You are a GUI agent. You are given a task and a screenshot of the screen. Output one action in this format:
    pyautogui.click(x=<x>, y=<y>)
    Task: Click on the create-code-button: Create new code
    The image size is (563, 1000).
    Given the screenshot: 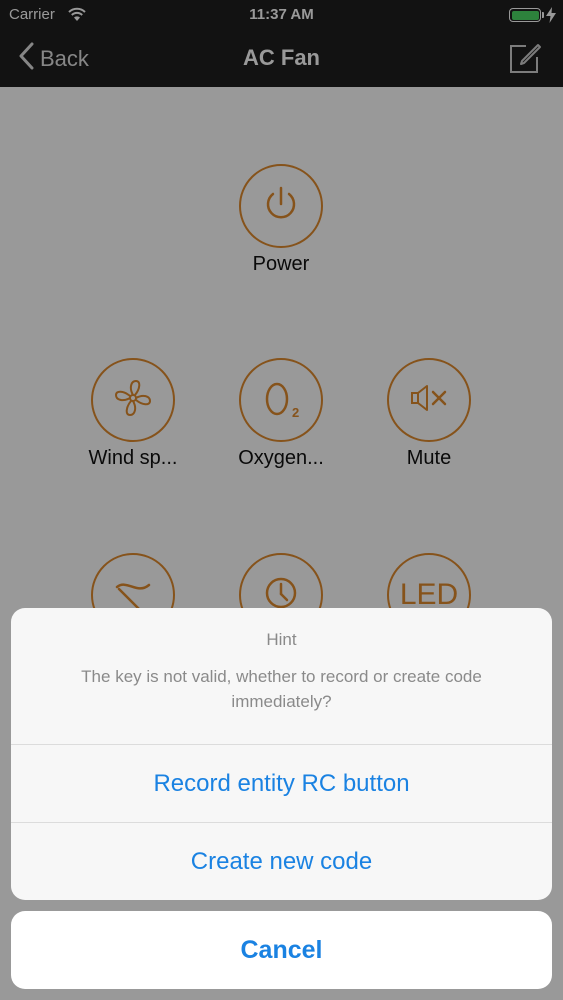 What is the action you would take?
    pyautogui.click(x=281, y=861)
    